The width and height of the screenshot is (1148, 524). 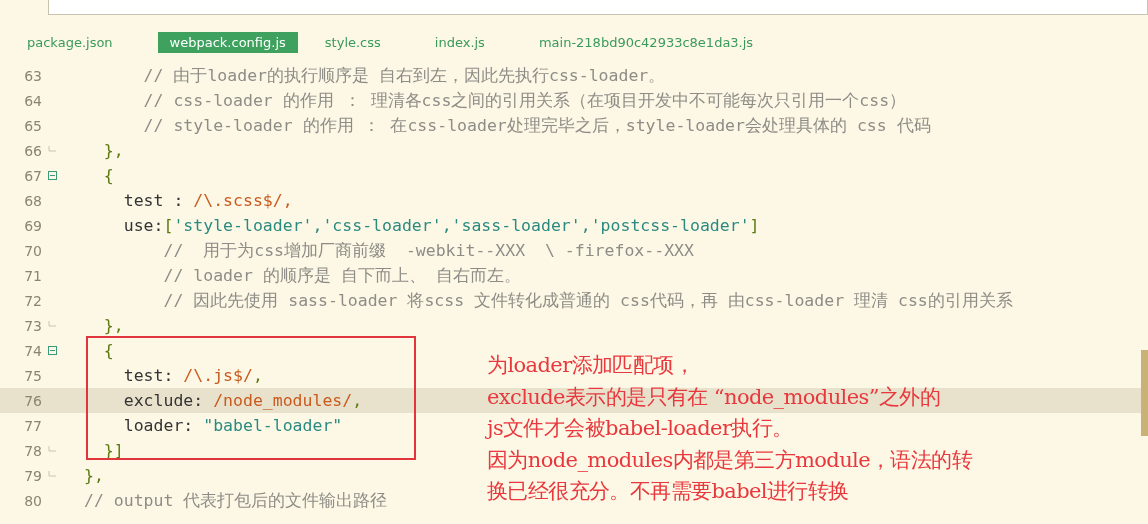 I want to click on line-number: 80, so click(x=32, y=500).